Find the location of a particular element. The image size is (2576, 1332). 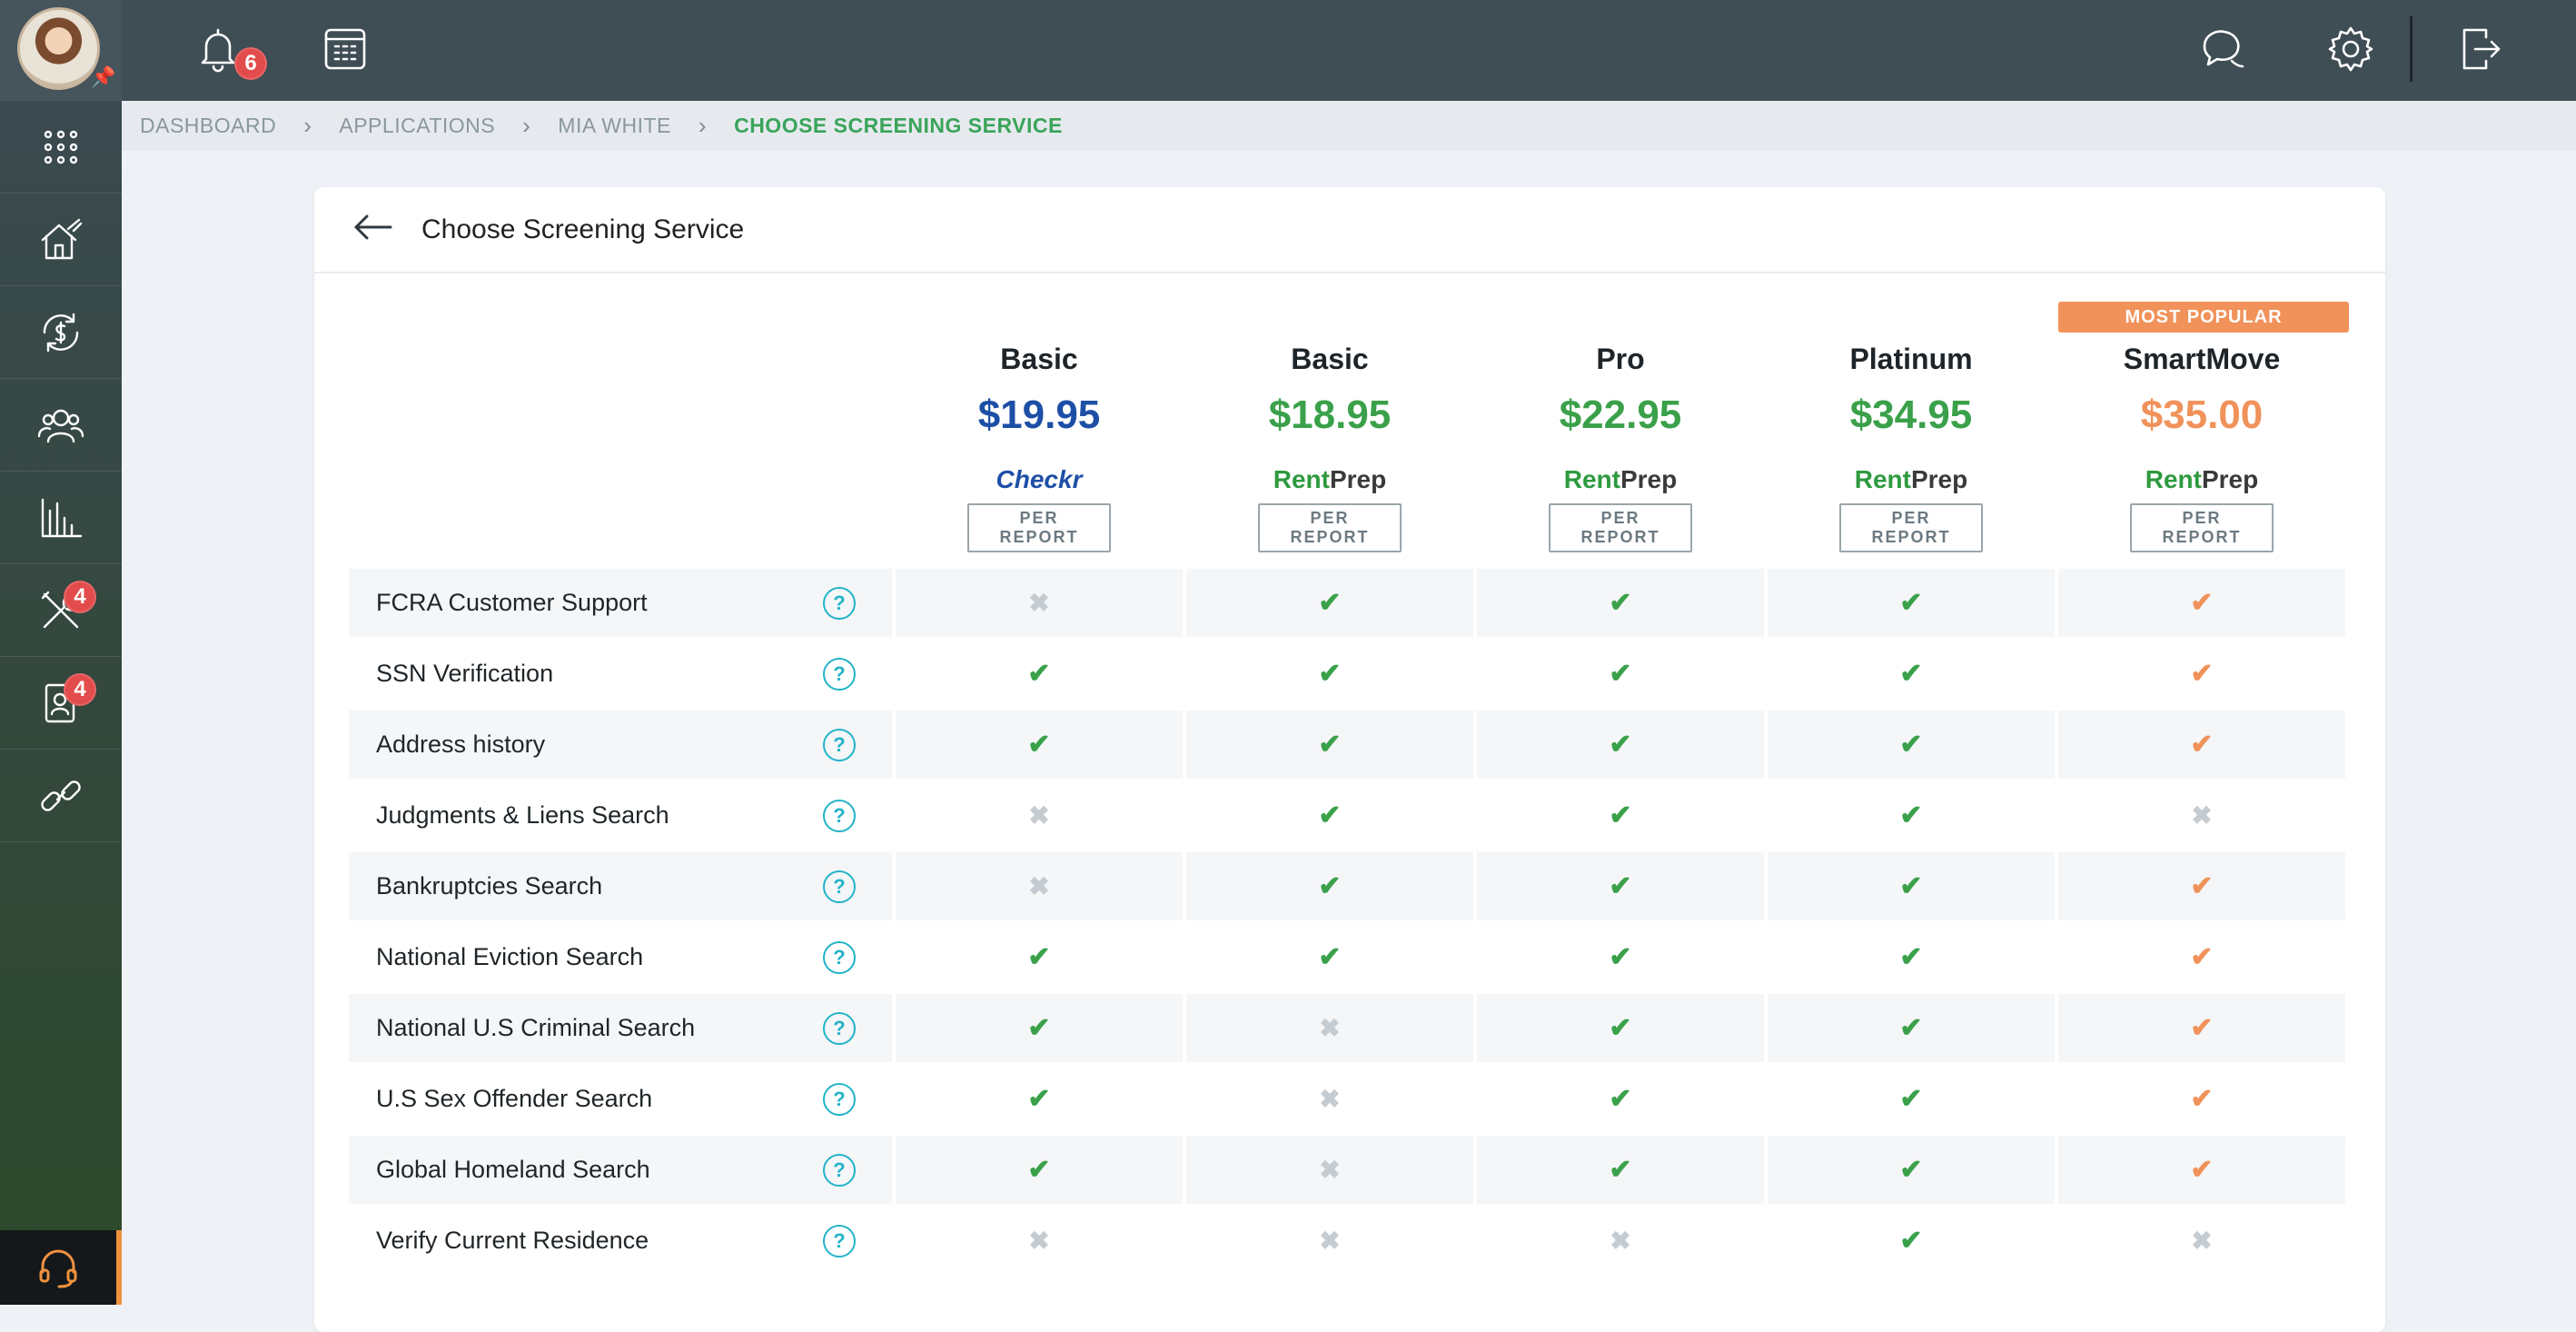

support-button is located at coordinates (61, 1267).